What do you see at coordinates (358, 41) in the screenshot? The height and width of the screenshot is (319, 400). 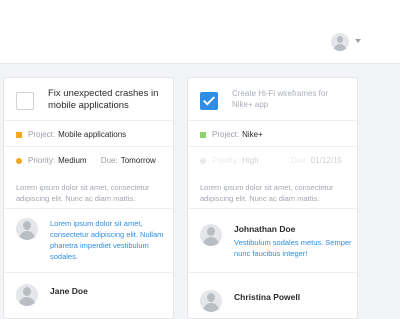 I see `chevron-down-icon` at bounding box center [358, 41].